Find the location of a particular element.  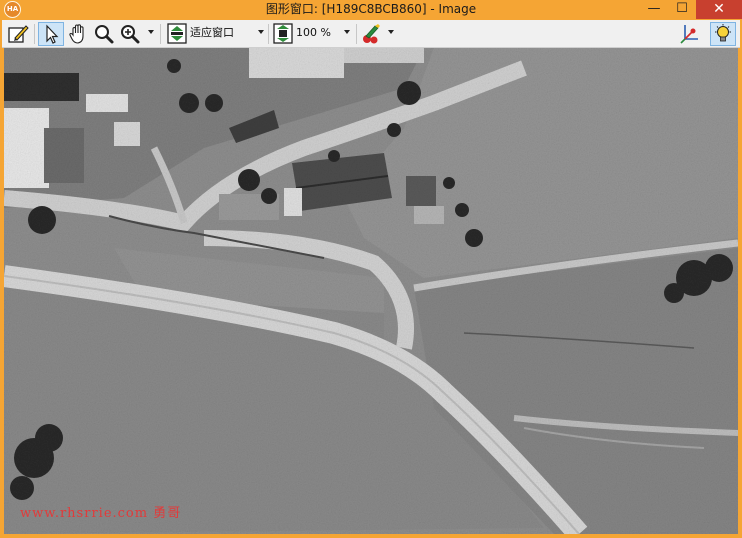

lightbulb-icon is located at coordinates (723, 33).